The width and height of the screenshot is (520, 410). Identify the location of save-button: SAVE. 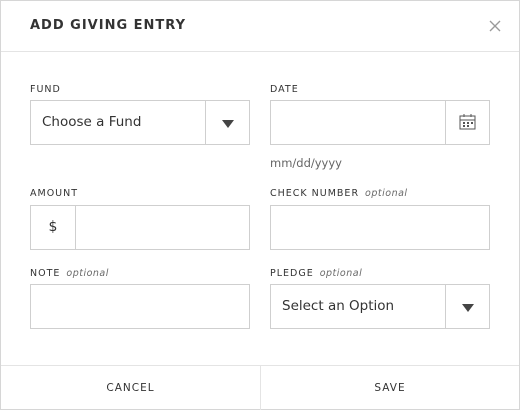
(390, 388).